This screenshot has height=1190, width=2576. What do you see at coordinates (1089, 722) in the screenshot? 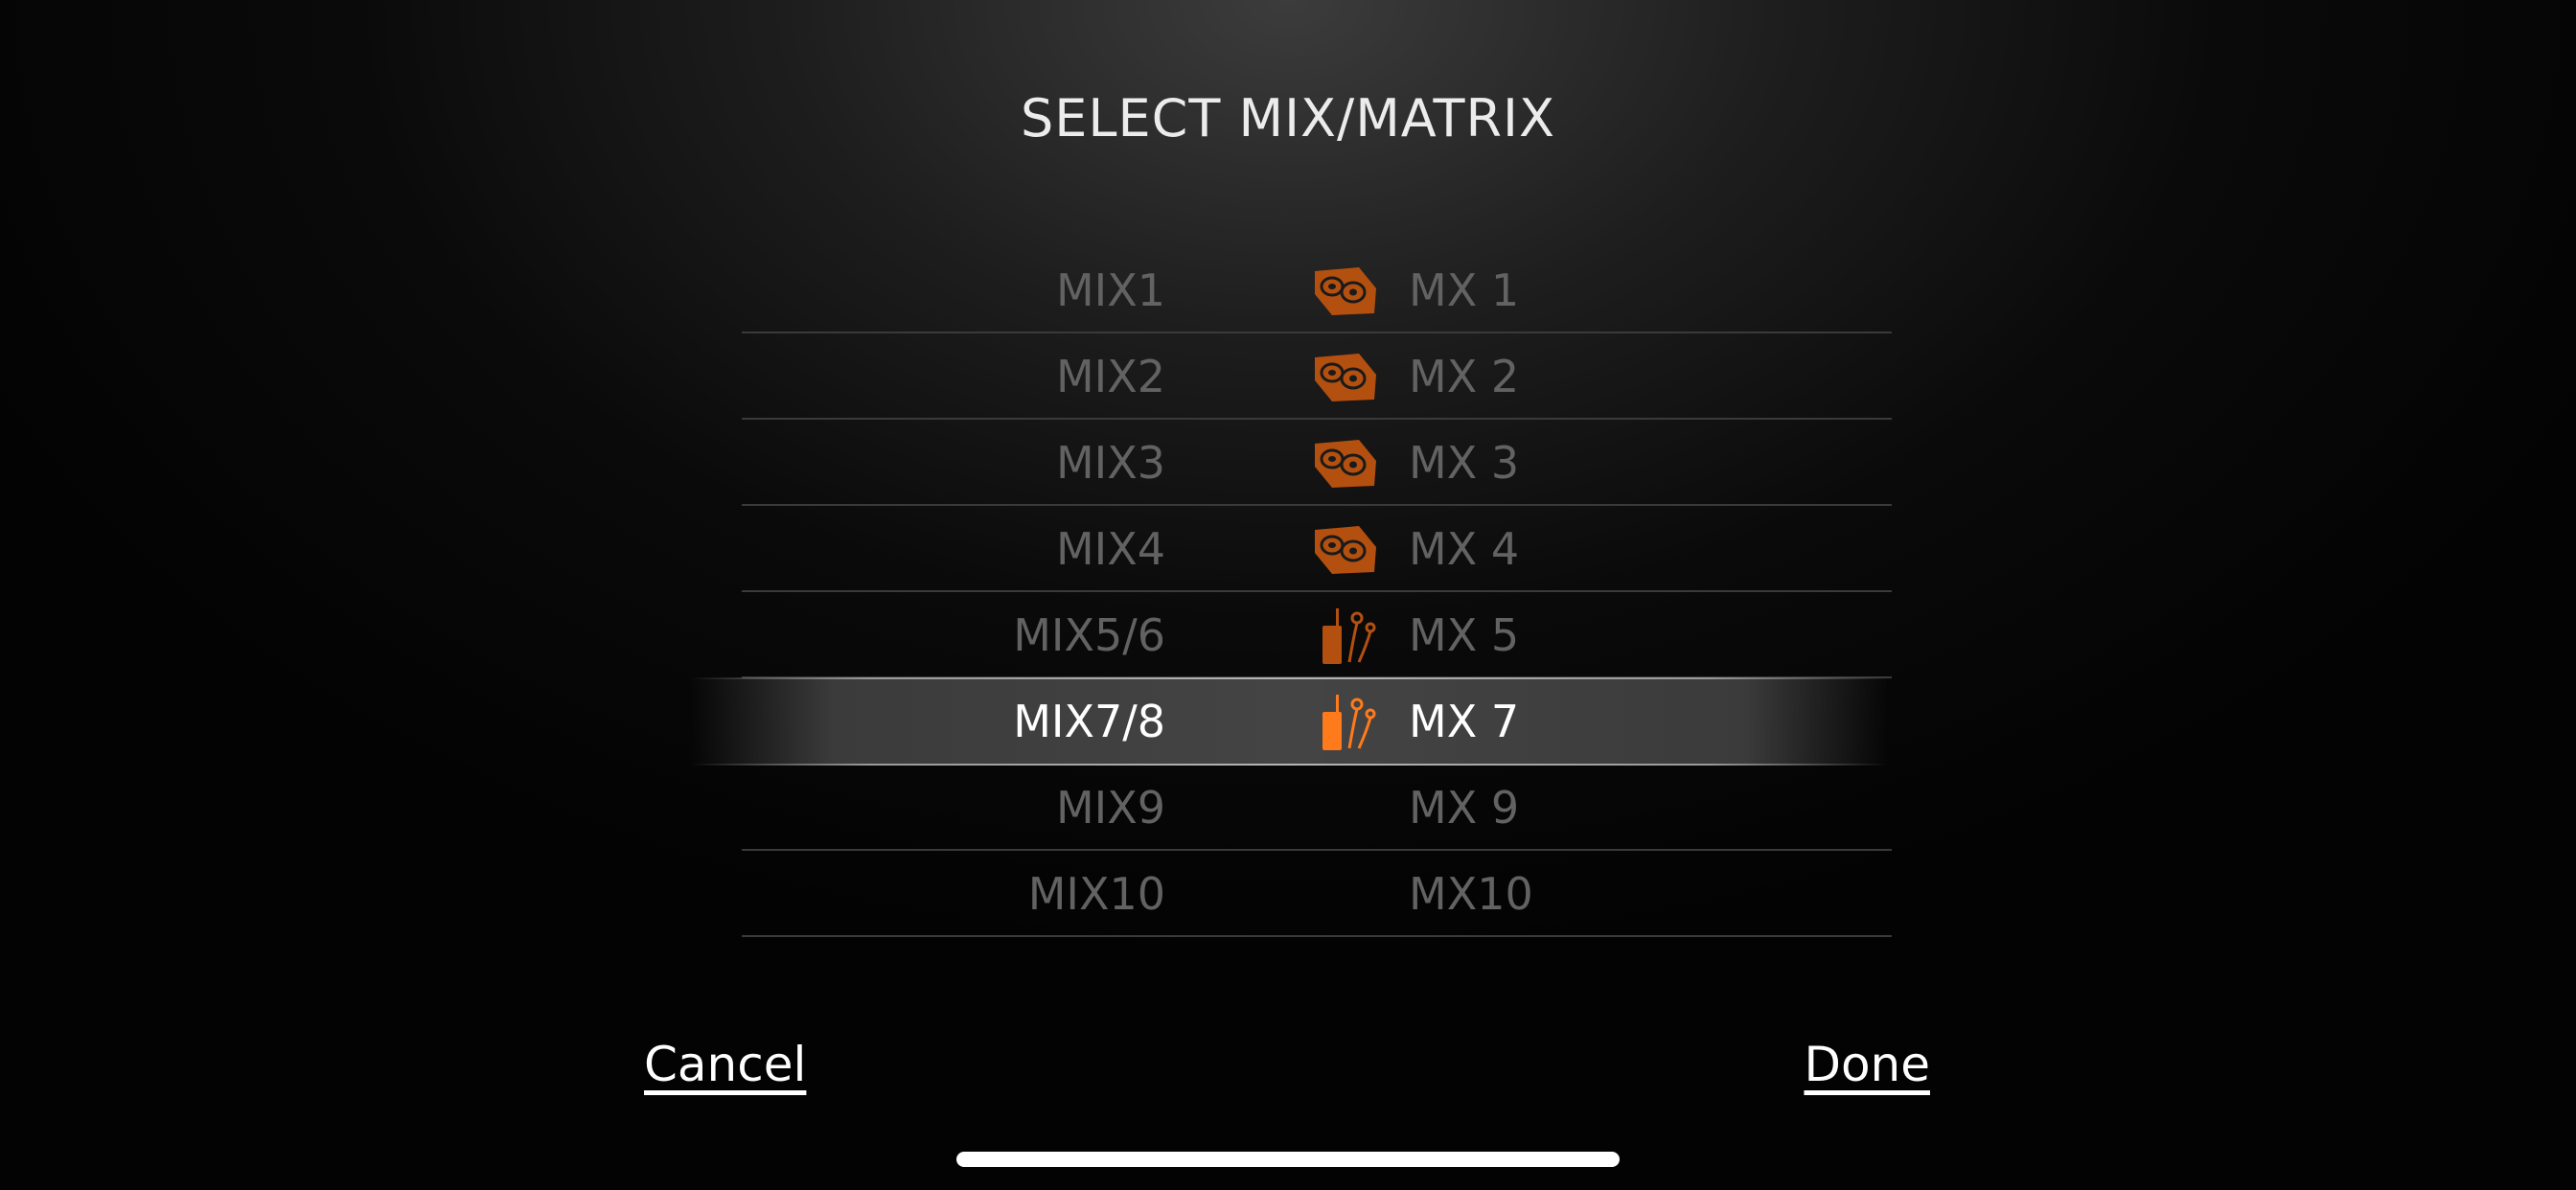
I see `mix-label: MIX7/8` at bounding box center [1089, 722].